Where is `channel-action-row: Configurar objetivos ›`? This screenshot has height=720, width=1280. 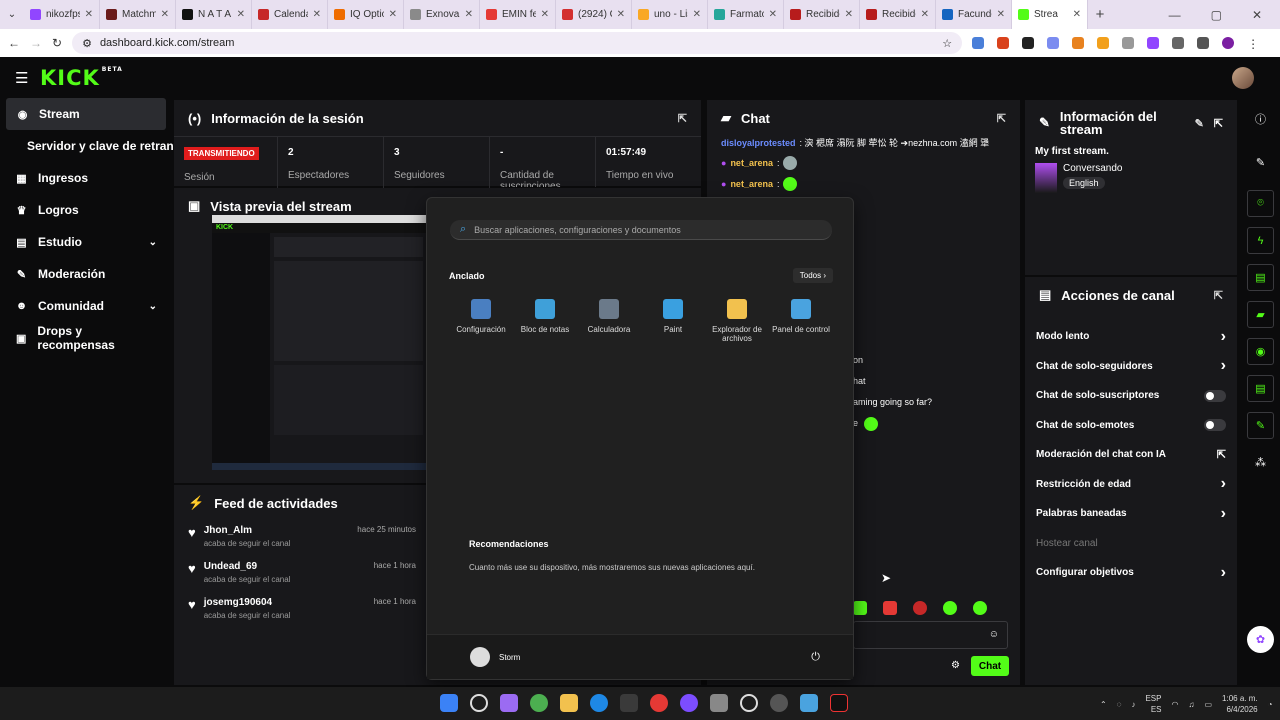
channel-action-row: Configurar objetivos › is located at coordinates (1131, 573).